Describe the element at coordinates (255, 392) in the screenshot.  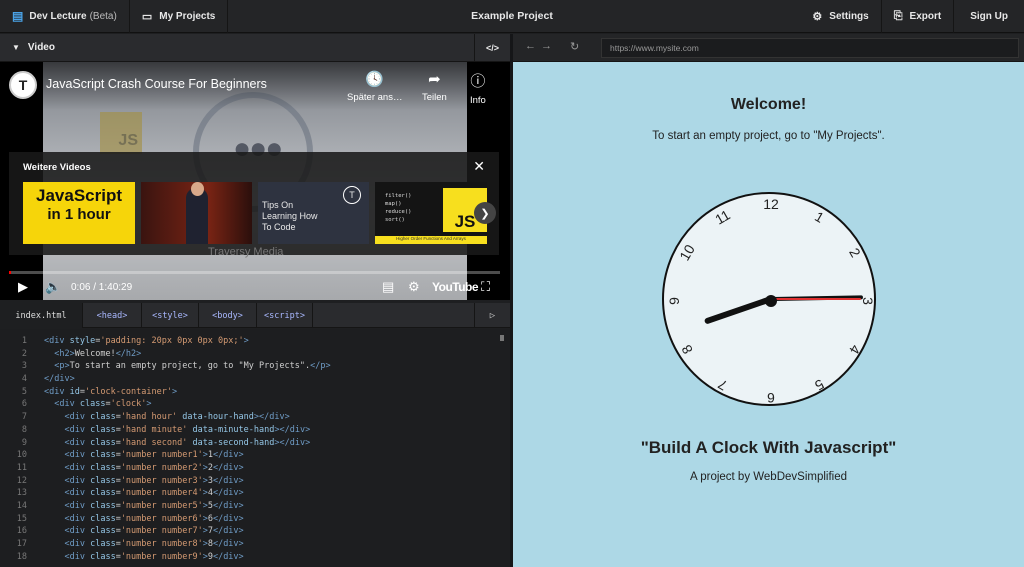
I see `code-line: 5 <div id='clock-container'>` at that location.